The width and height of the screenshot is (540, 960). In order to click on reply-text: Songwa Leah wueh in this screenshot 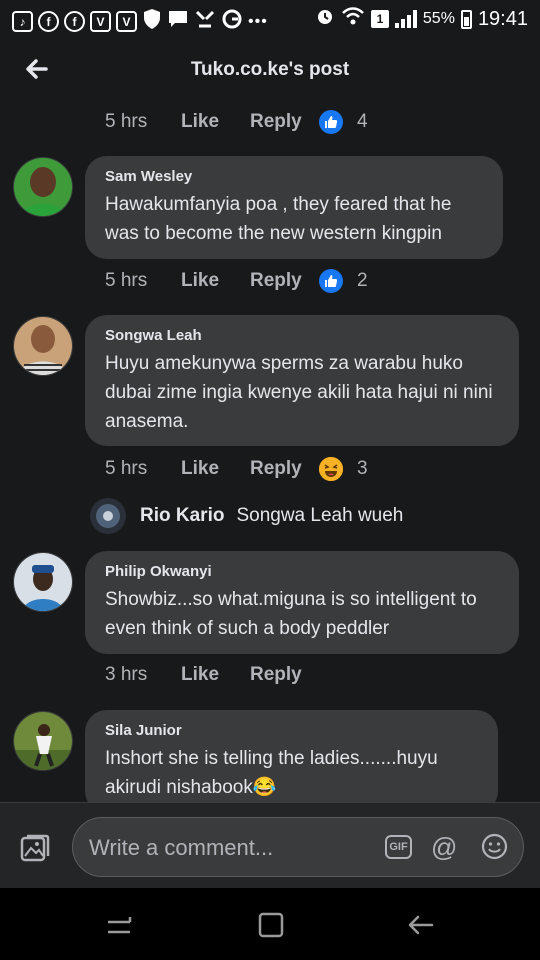, I will do `click(320, 515)`.